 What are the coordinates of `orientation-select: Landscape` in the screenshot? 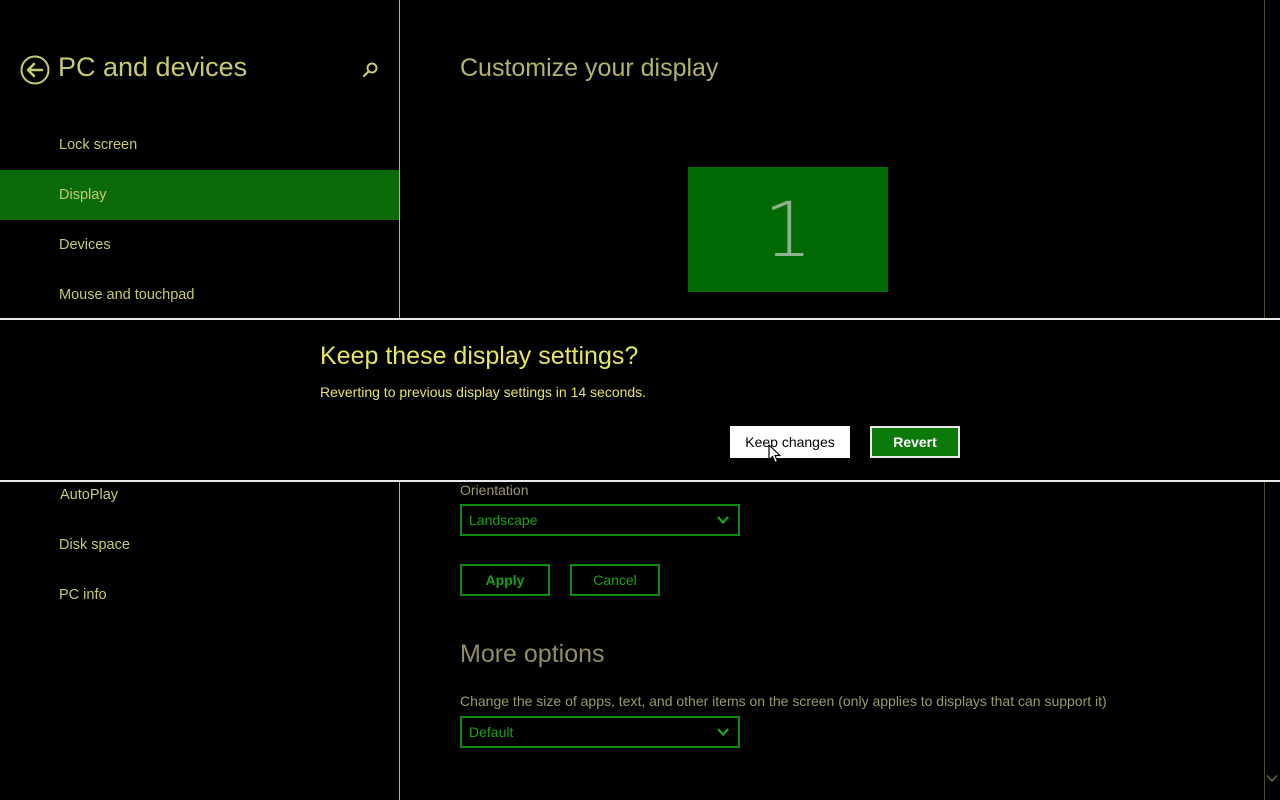 It's located at (600, 520).